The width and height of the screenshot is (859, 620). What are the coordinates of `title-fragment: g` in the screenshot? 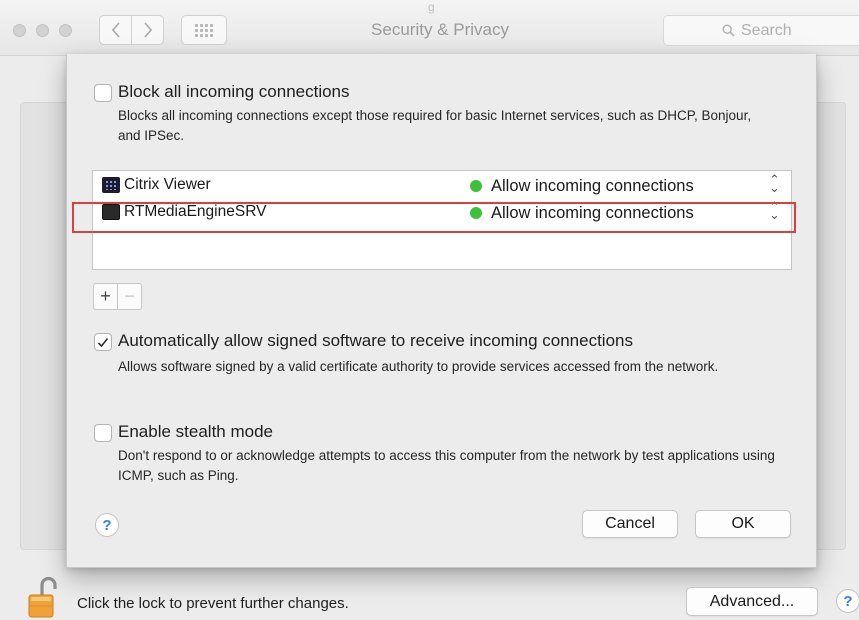 It's located at (431, 7).